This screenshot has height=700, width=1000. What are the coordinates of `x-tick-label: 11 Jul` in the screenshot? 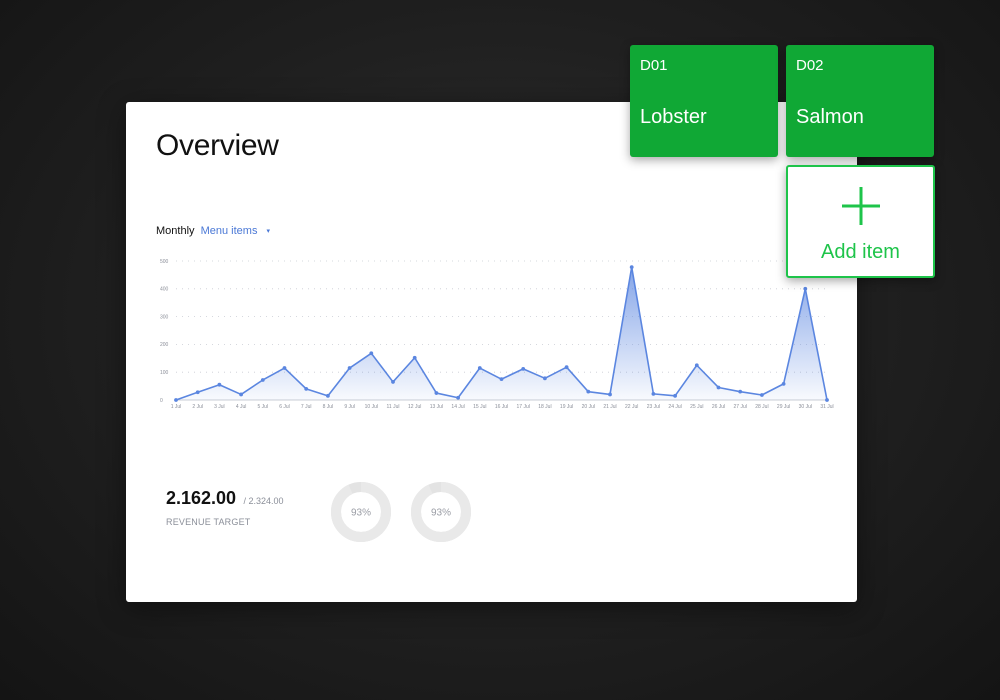 It's located at (393, 407).